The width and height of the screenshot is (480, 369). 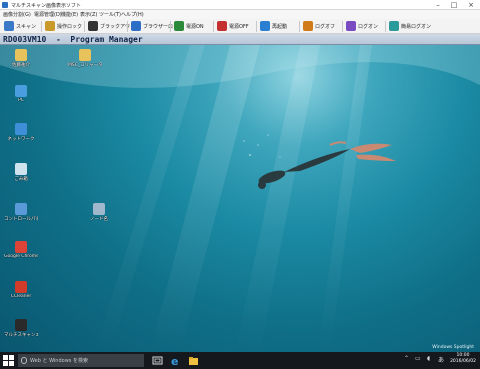 I want to click on toolbar-button: 操作ロック, so click(x=63, y=26).